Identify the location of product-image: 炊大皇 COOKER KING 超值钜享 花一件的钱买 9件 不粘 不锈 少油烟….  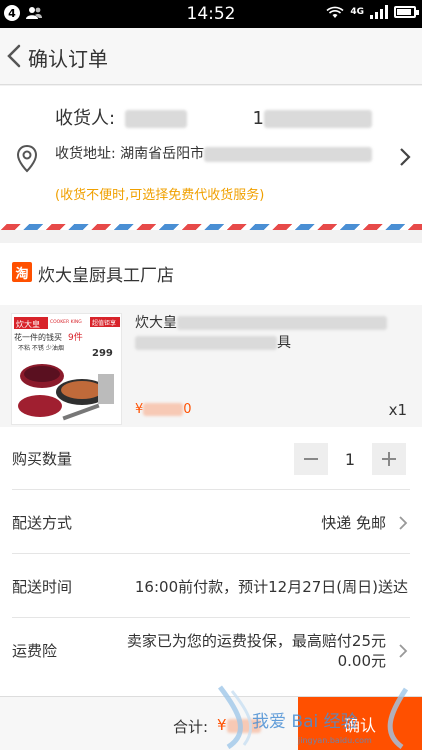
(66, 369).